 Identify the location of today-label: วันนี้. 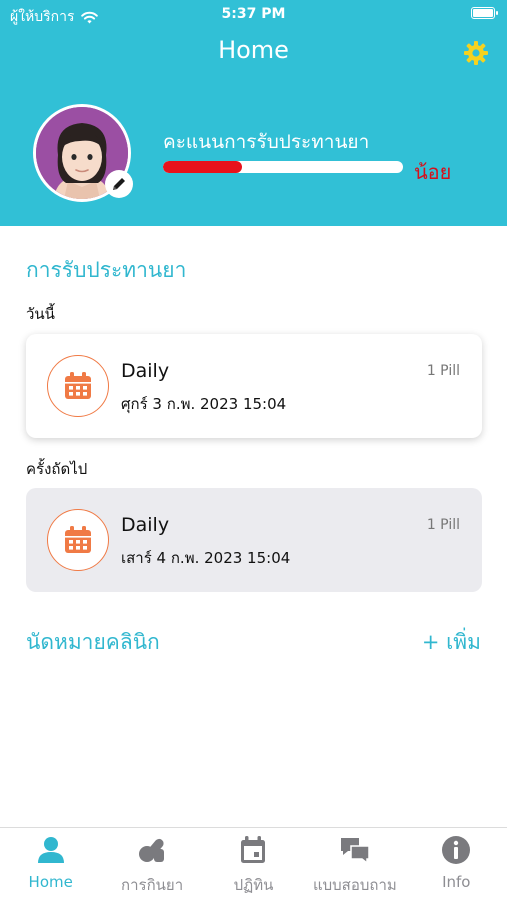
(40, 314).